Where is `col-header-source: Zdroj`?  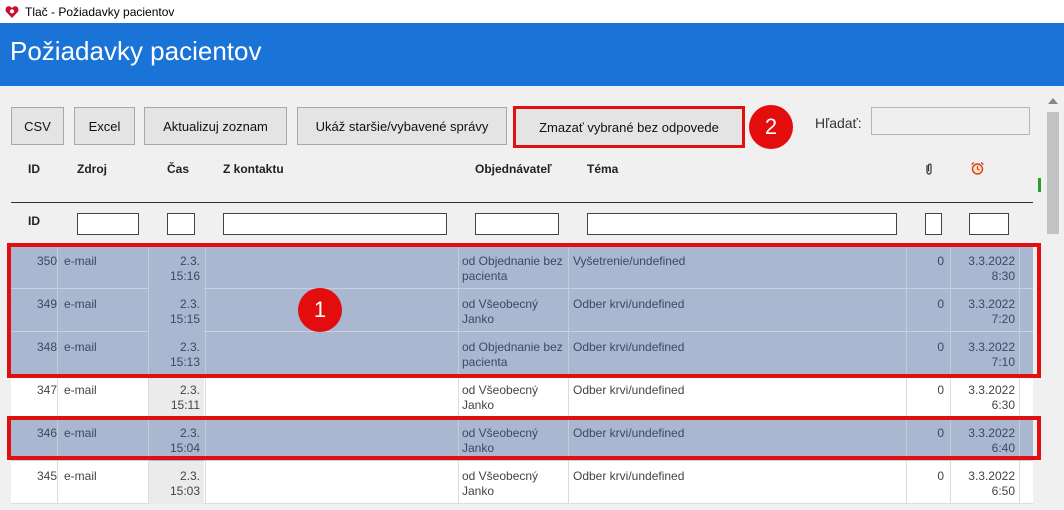
col-header-source: Zdroj is located at coordinates (92, 169).